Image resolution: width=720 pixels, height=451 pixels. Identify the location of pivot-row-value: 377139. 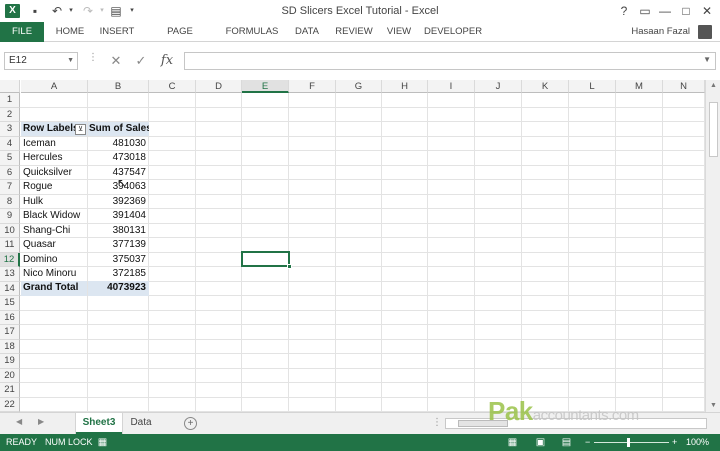
(118, 245).